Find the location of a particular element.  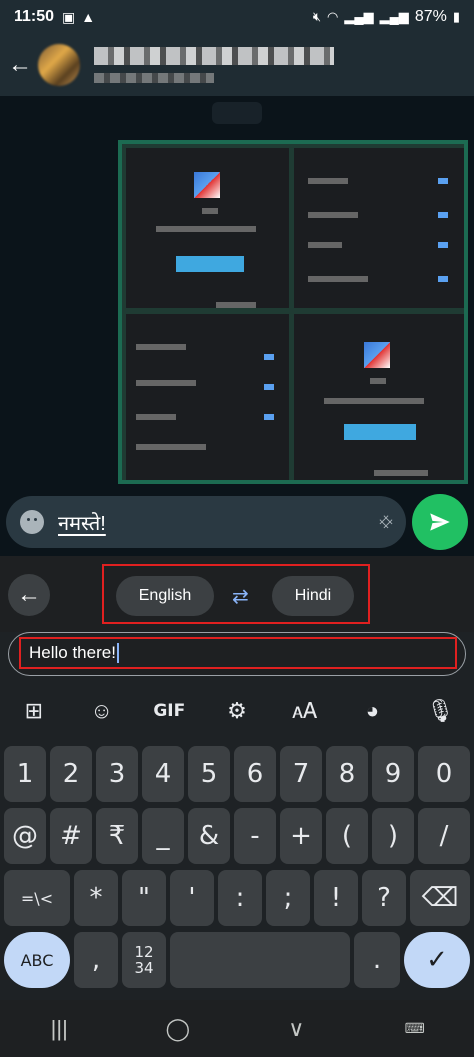

key-period: . is located at coordinates (377, 960).